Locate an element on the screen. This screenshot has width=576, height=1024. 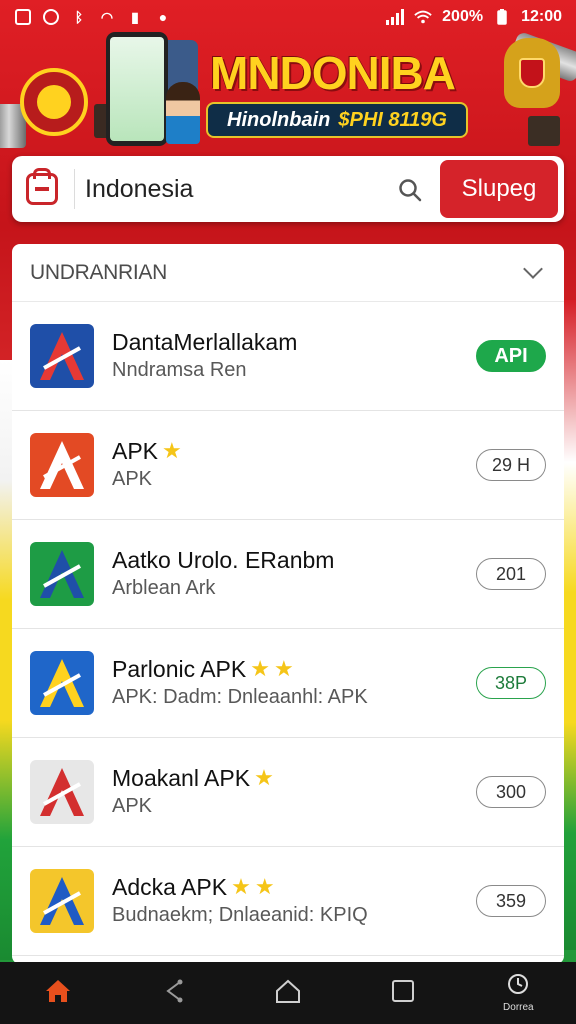
list-item: APK ★ APK 29 H is located at coordinates (288, 465).